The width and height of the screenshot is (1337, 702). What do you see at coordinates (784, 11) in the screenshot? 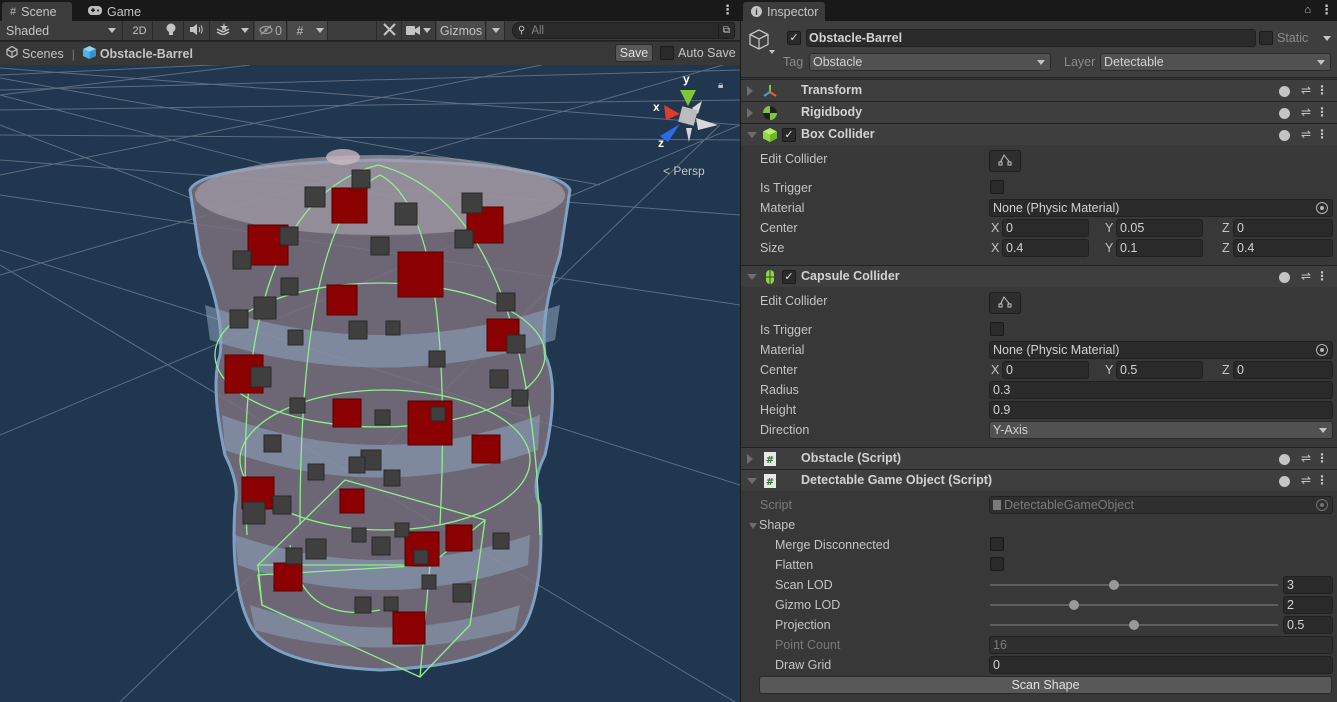
I see `tab-inspector: i Inspector` at bounding box center [784, 11].